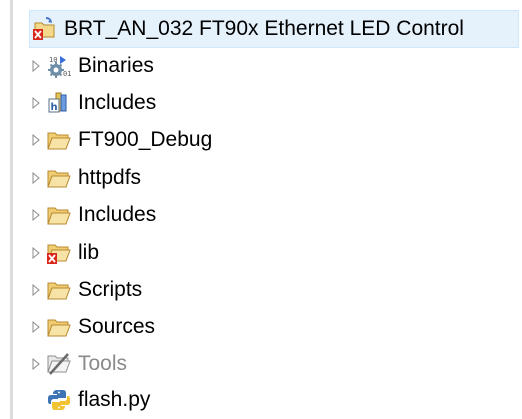 Image resolution: width=522 pixels, height=419 pixels. I want to click on tree-item-label: lib, so click(89, 252).